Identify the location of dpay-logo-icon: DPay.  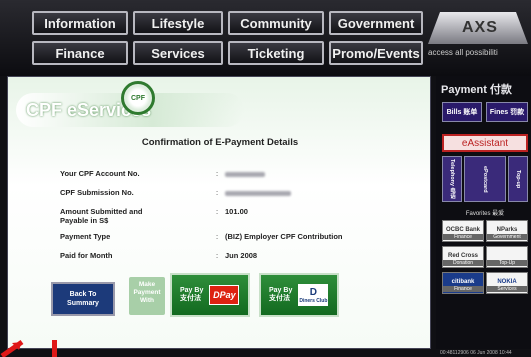
(224, 295).